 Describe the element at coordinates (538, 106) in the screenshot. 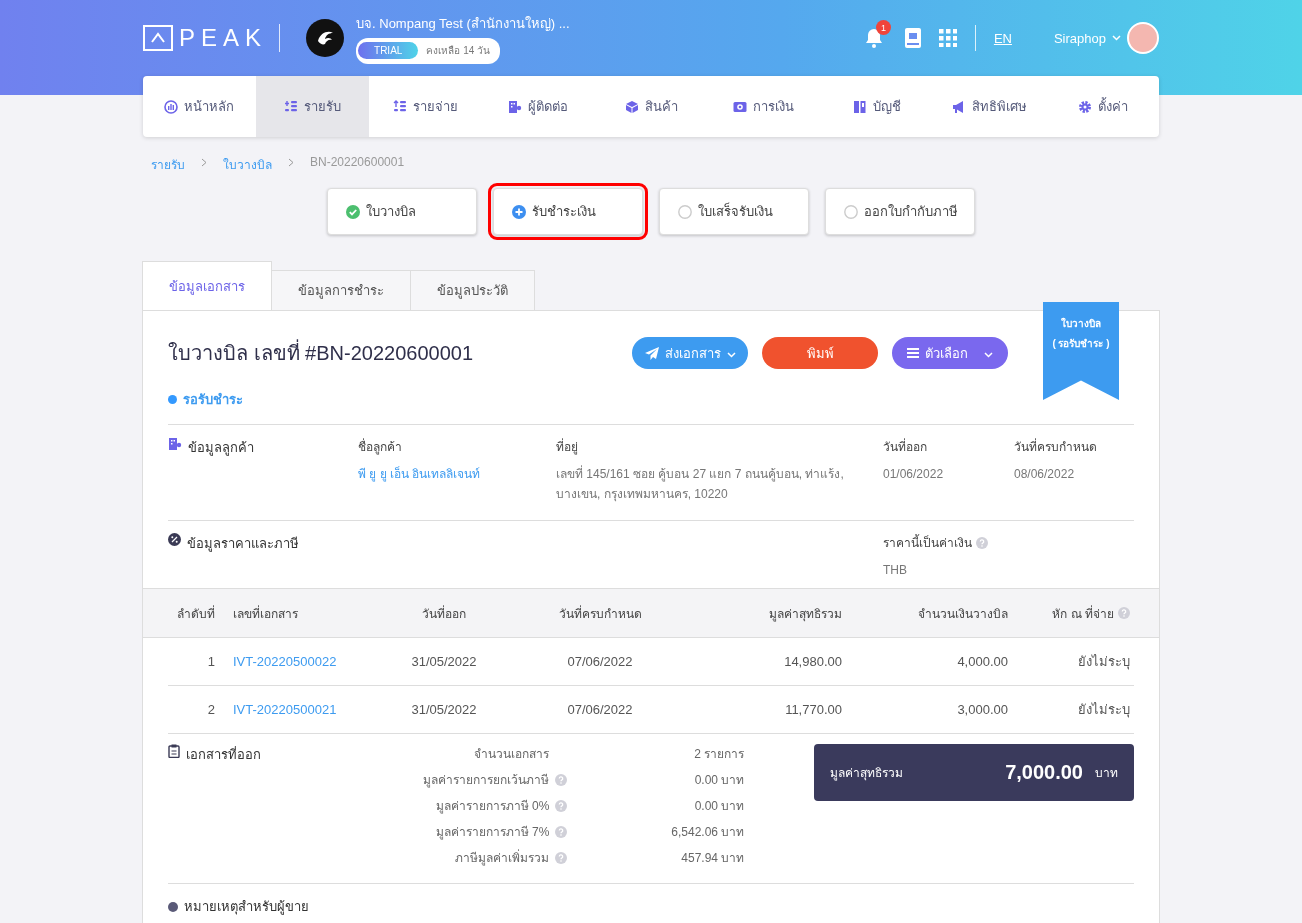

I see `nav-tab: ผู้ติดต่อ` at that location.